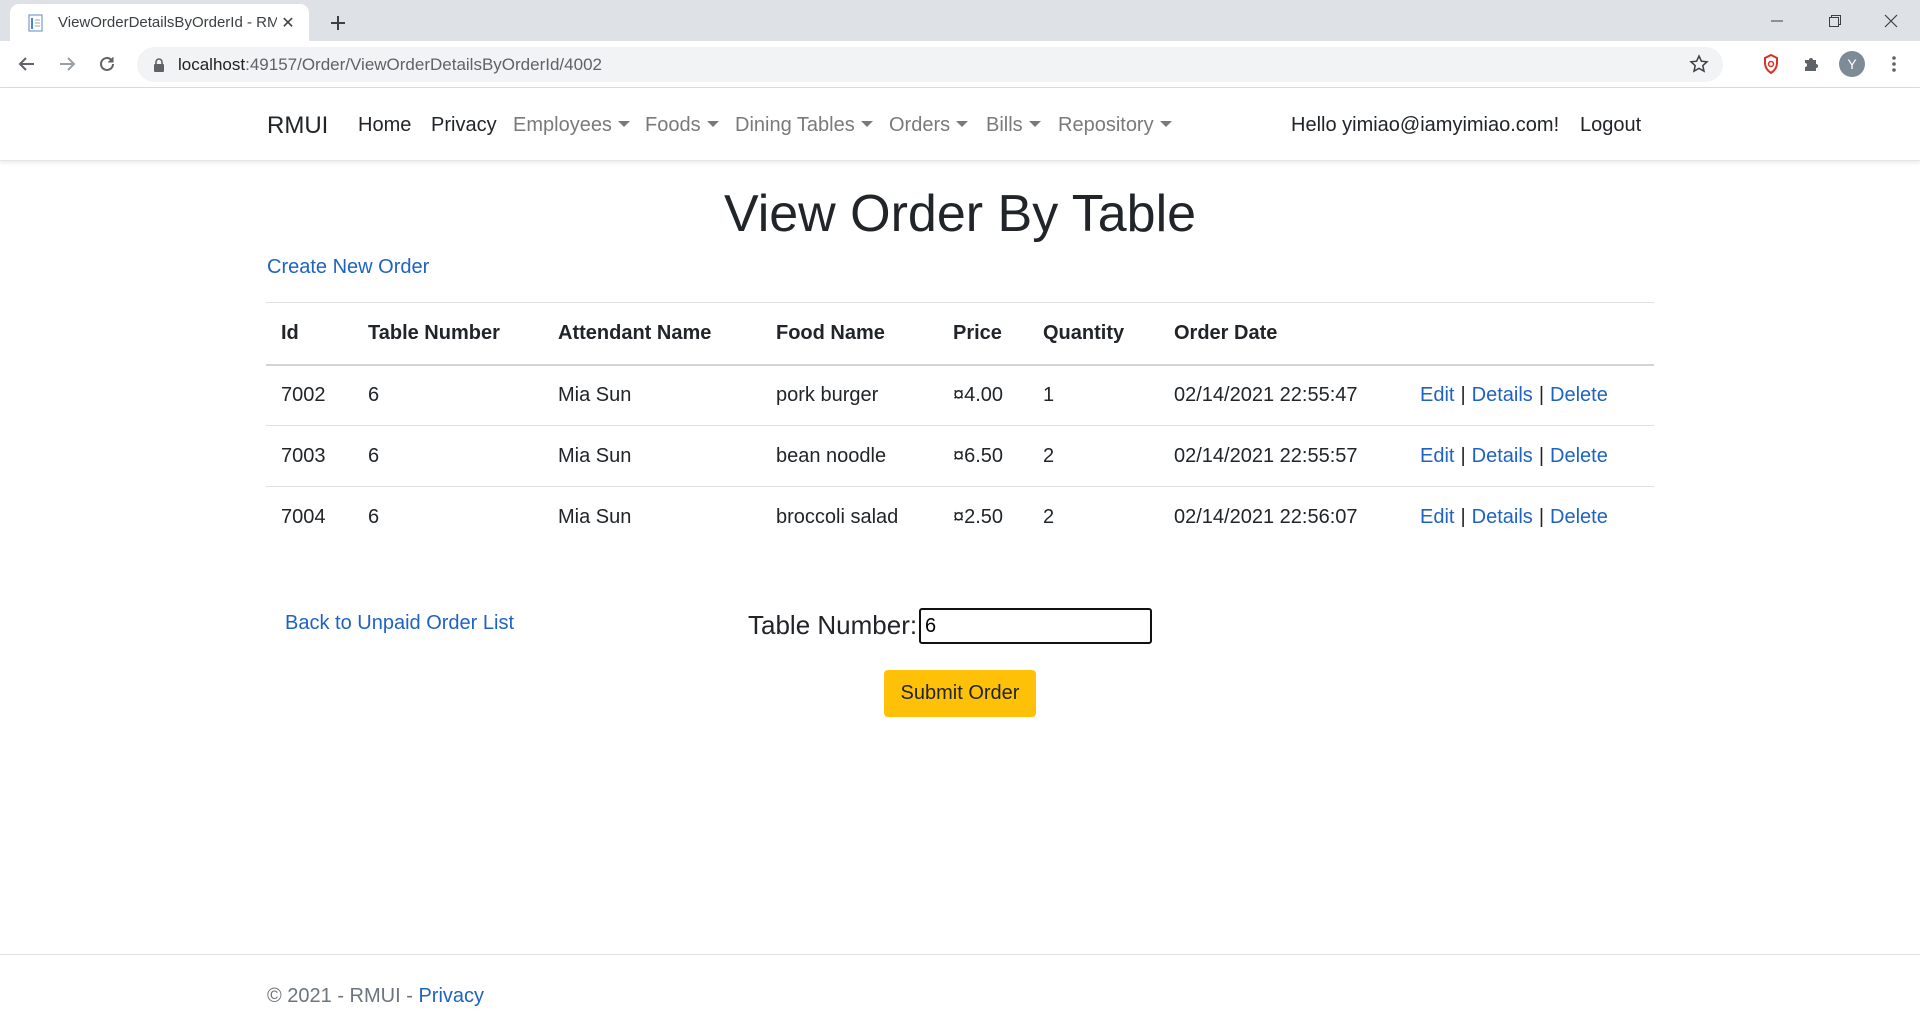 This screenshot has width=1920, height=1030. What do you see at coordinates (960, 20) in the screenshot?
I see `browser-tab-strip: ViewOrderDetailsByOrderId - RMUI ✕` at bounding box center [960, 20].